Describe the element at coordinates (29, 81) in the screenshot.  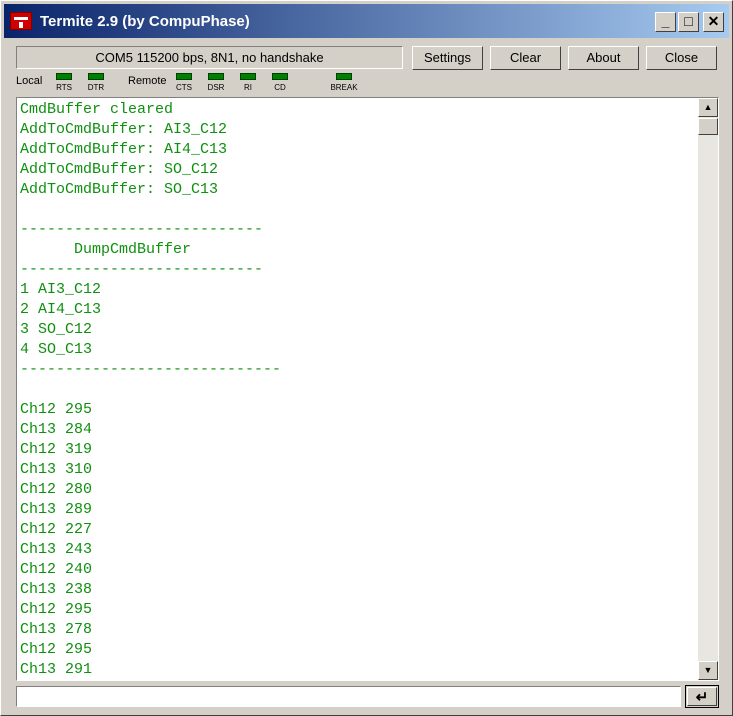
I see `local-label: Local` at that location.